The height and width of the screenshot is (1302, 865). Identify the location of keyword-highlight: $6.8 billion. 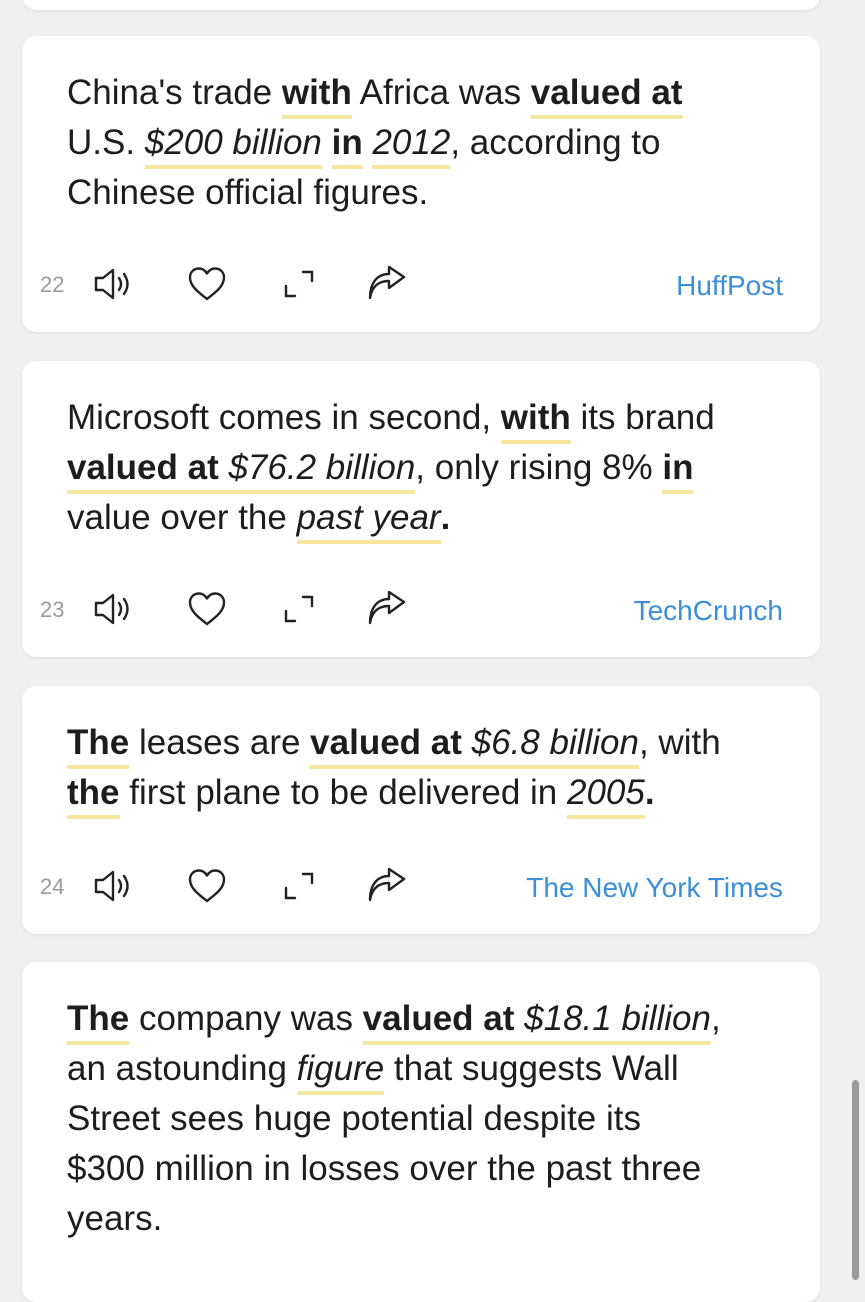
(555, 746).